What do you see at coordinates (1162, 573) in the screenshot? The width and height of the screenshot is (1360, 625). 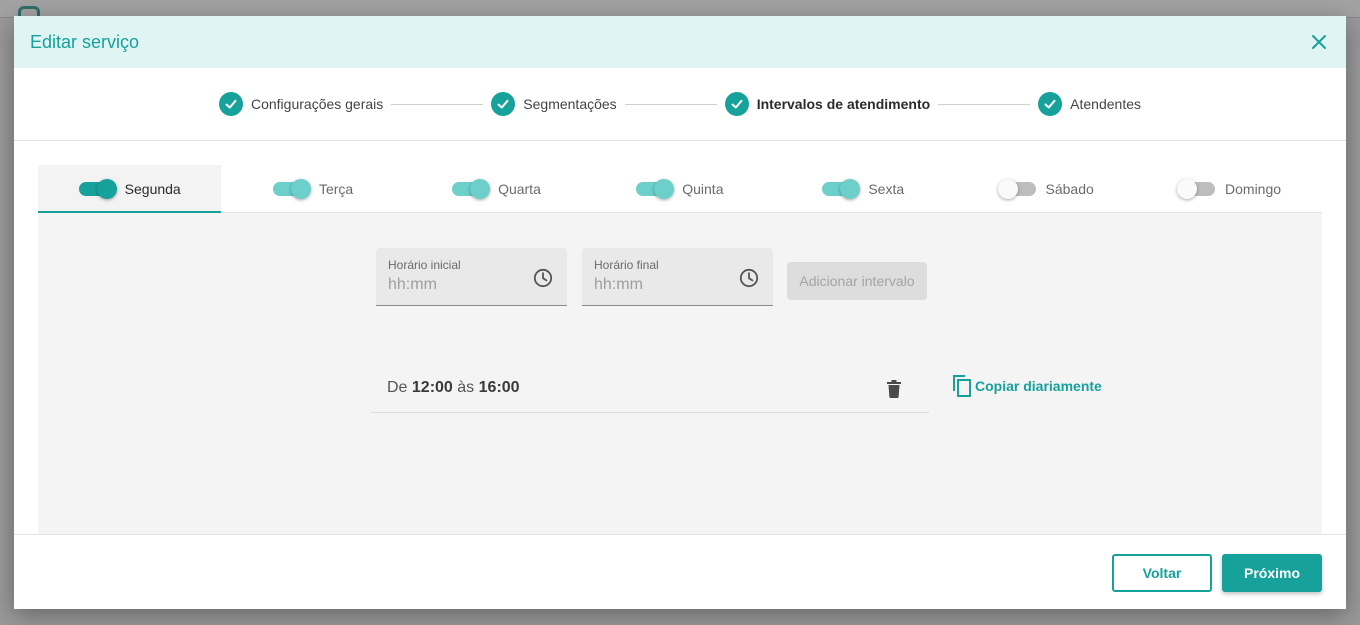 I see `back-button: Voltar` at bounding box center [1162, 573].